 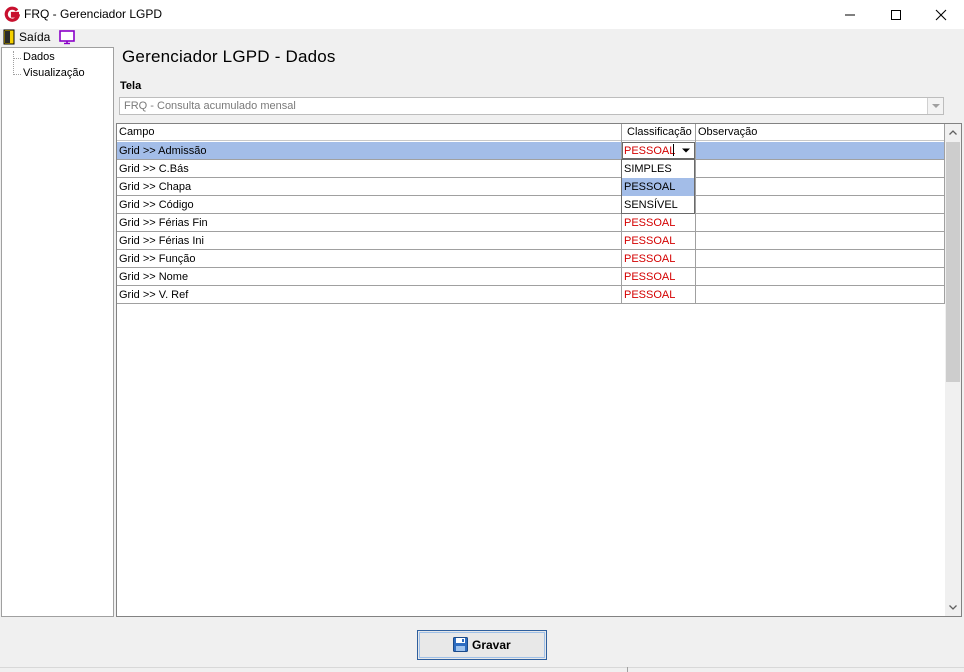 What do you see at coordinates (154, 169) in the screenshot?
I see `cell-campo: Grid >> C.Bás` at bounding box center [154, 169].